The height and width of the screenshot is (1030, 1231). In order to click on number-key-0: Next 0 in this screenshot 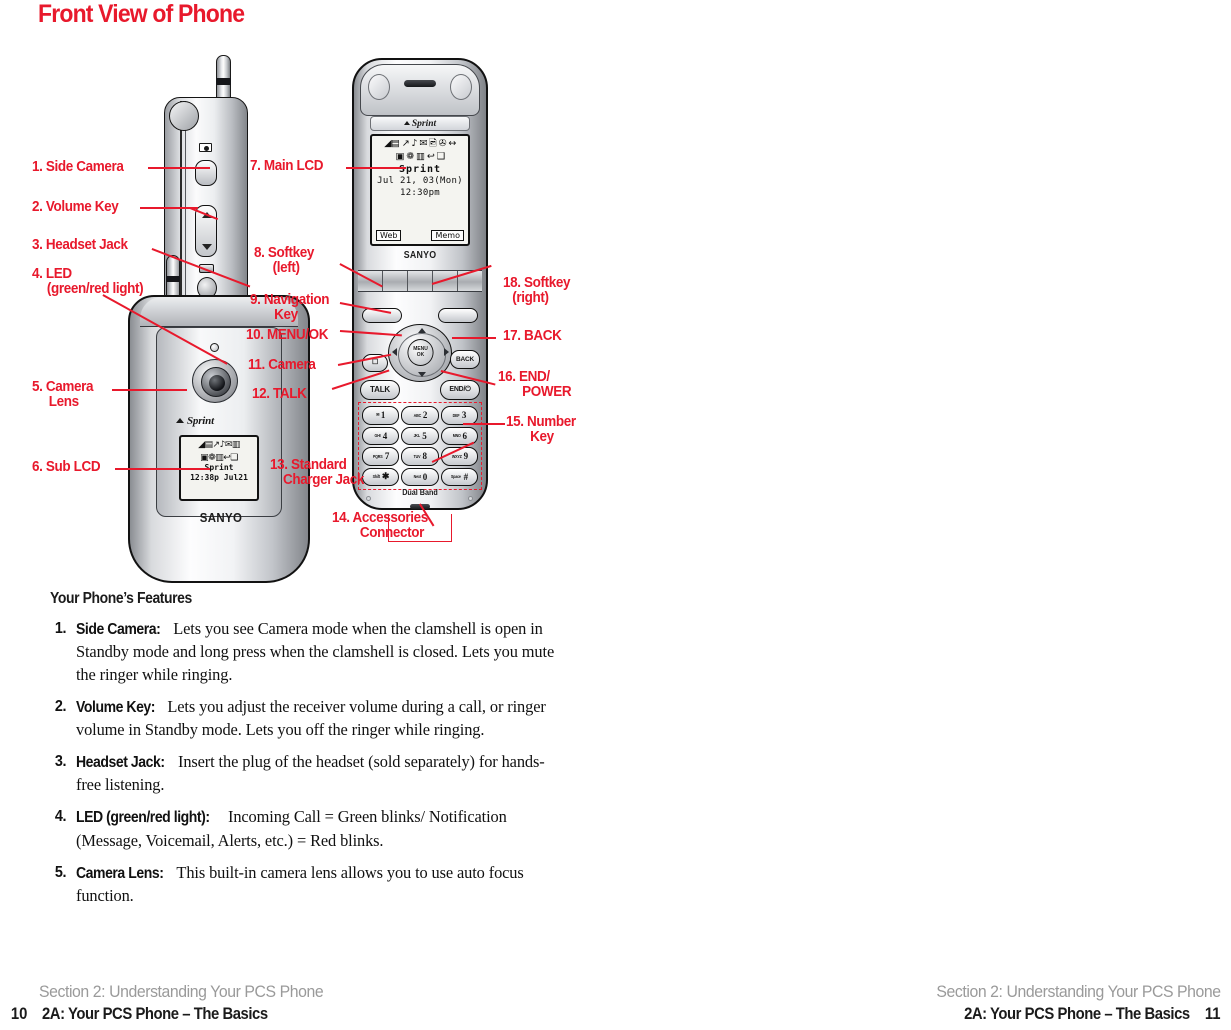, I will do `click(420, 476)`.